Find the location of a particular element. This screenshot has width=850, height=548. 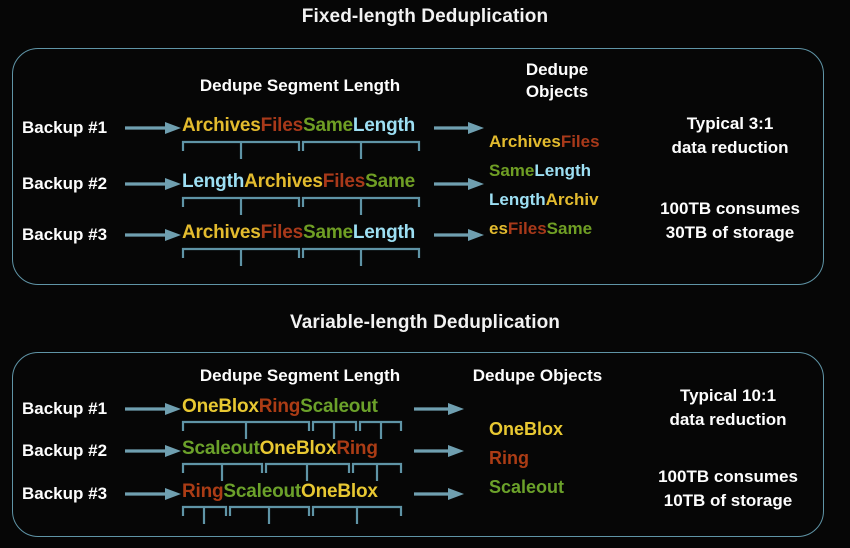

fixed-object-line-4: esFilesSame is located at coordinates (540, 229).